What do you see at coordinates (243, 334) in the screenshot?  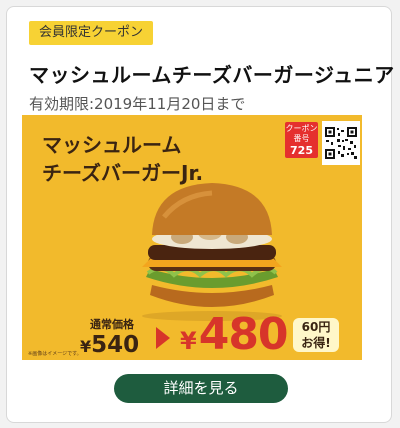 I see `sale-price: 480` at bounding box center [243, 334].